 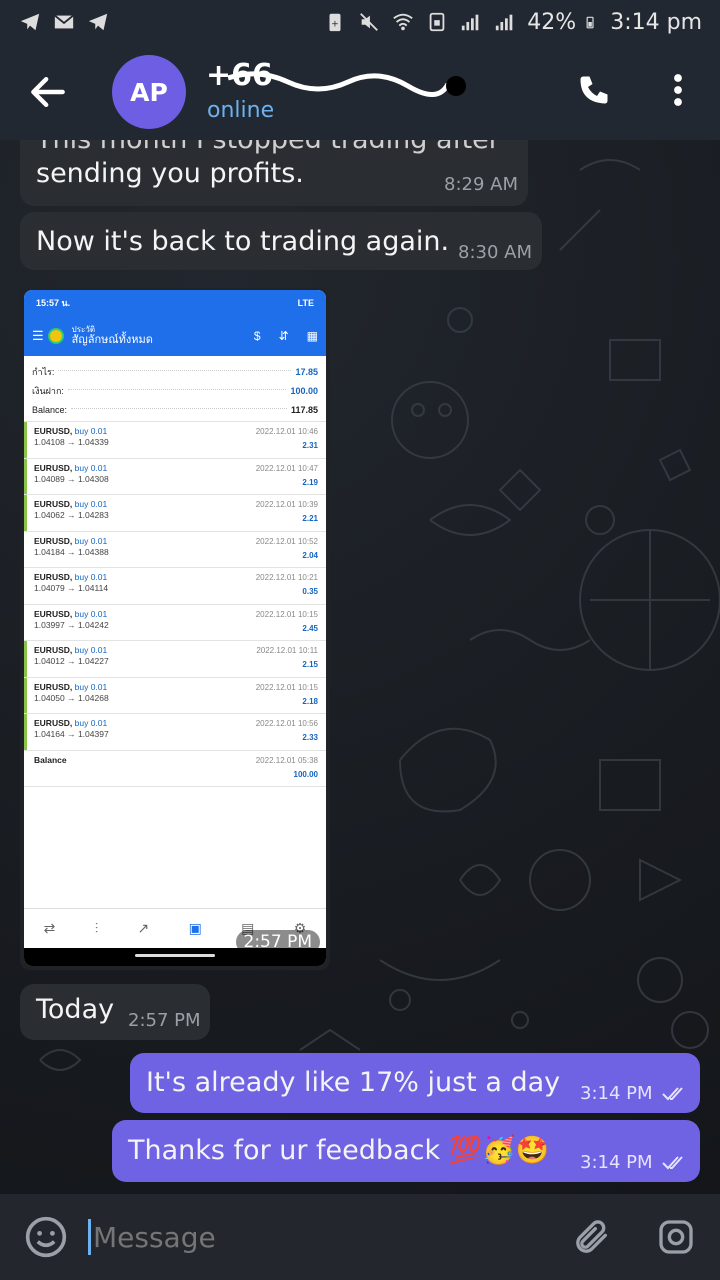 What do you see at coordinates (306, 371) in the screenshot?
I see `summary-value: 17.85` at bounding box center [306, 371].